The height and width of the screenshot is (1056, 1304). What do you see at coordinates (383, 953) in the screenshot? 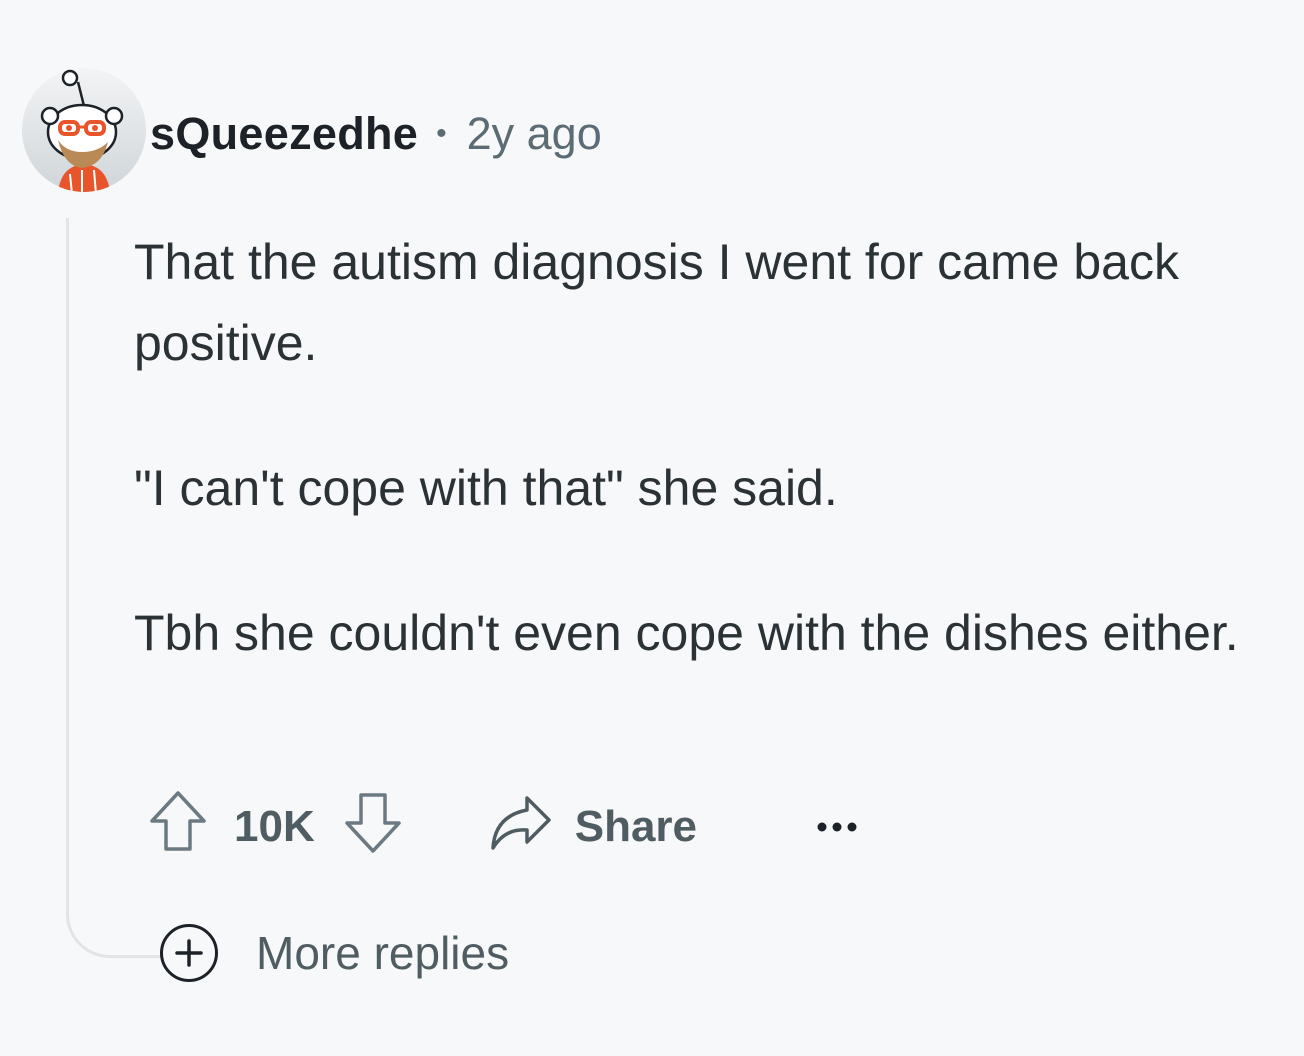
I see `more-replies-label: More replies` at bounding box center [383, 953].